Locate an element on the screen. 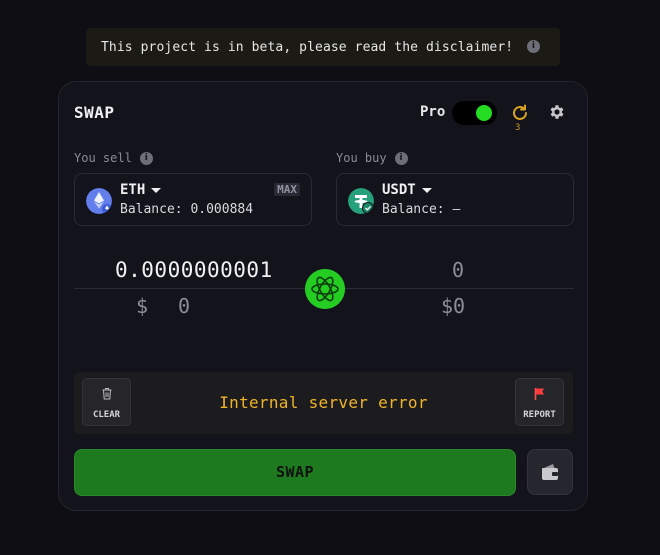  wallet-icon is located at coordinates (550, 472).